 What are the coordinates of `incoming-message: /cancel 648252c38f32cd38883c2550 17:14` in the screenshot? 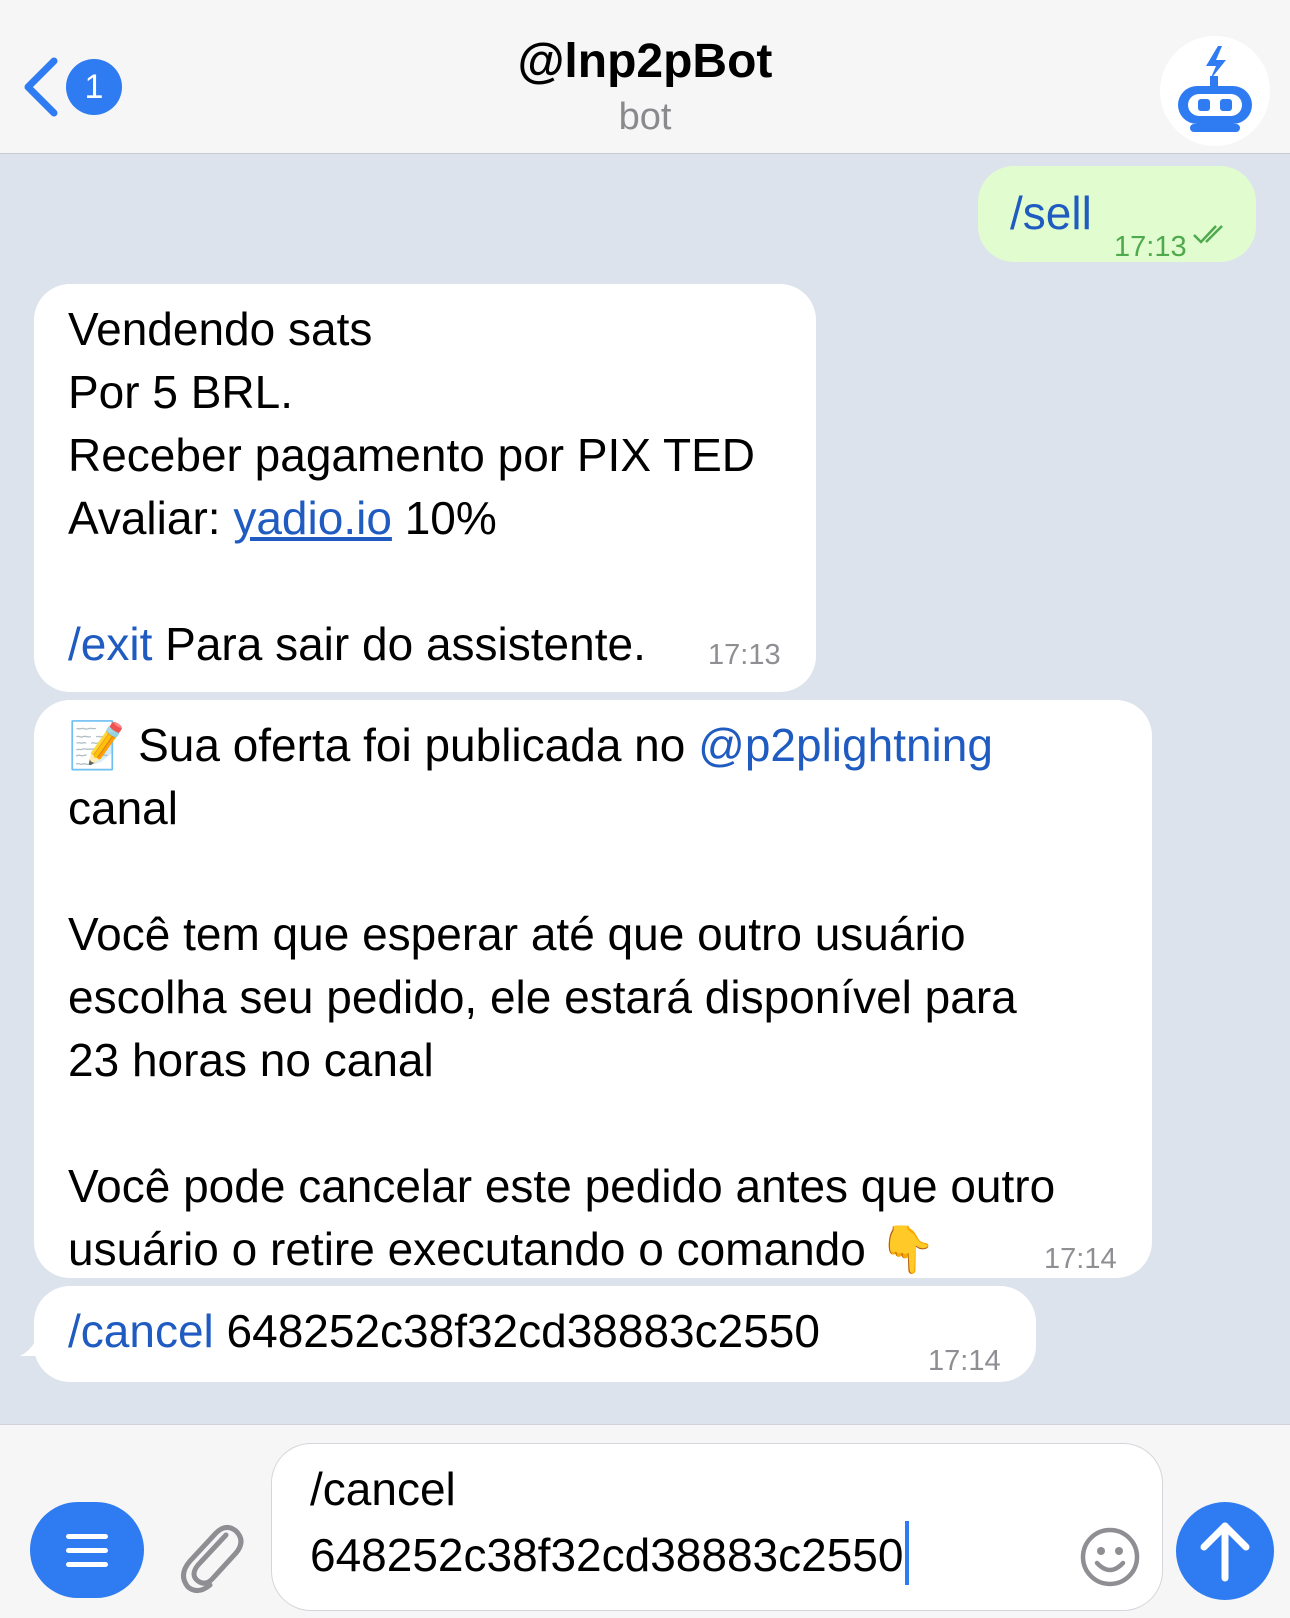 It's located at (535, 1334).